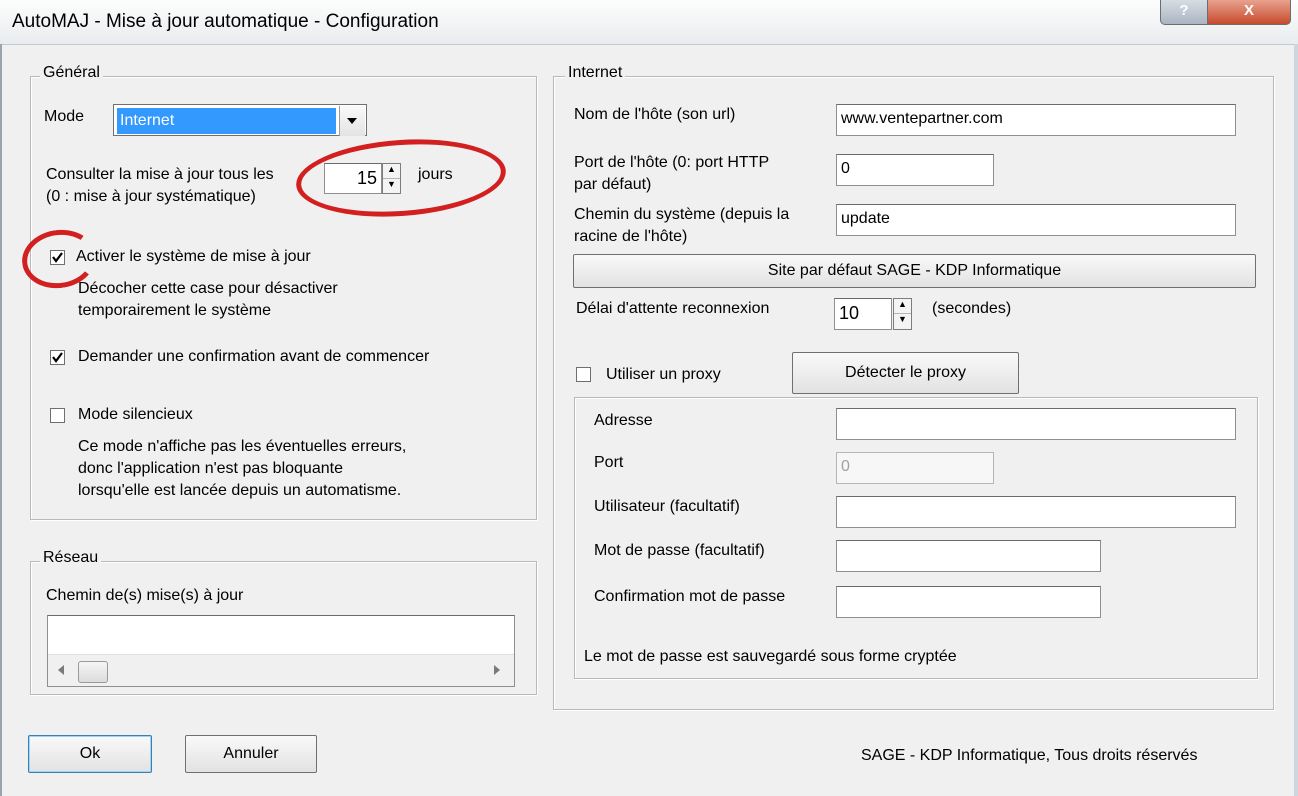 The image size is (1298, 796). Describe the element at coordinates (1036, 220) in the screenshot. I see `system-path-input: update` at that location.